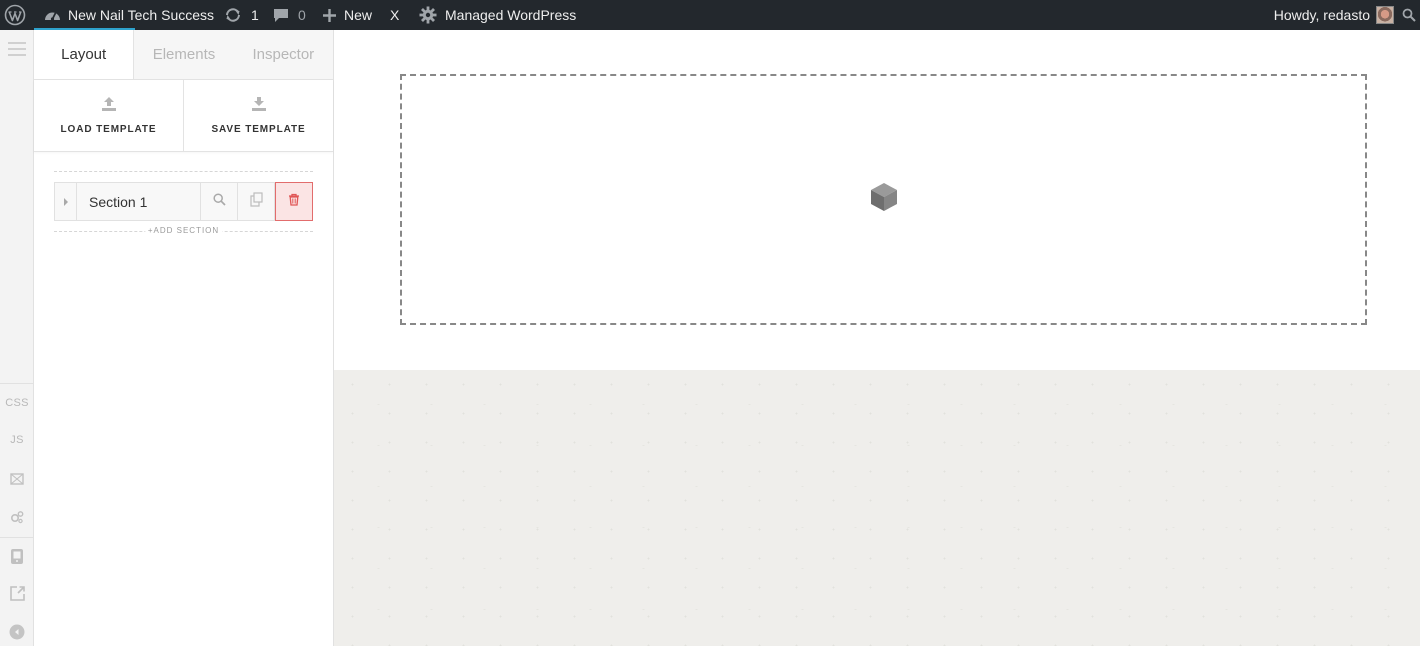 This screenshot has width=1420, height=646. What do you see at coordinates (108, 129) in the screenshot?
I see `load-template-label: LOAD TEMPLATE` at bounding box center [108, 129].